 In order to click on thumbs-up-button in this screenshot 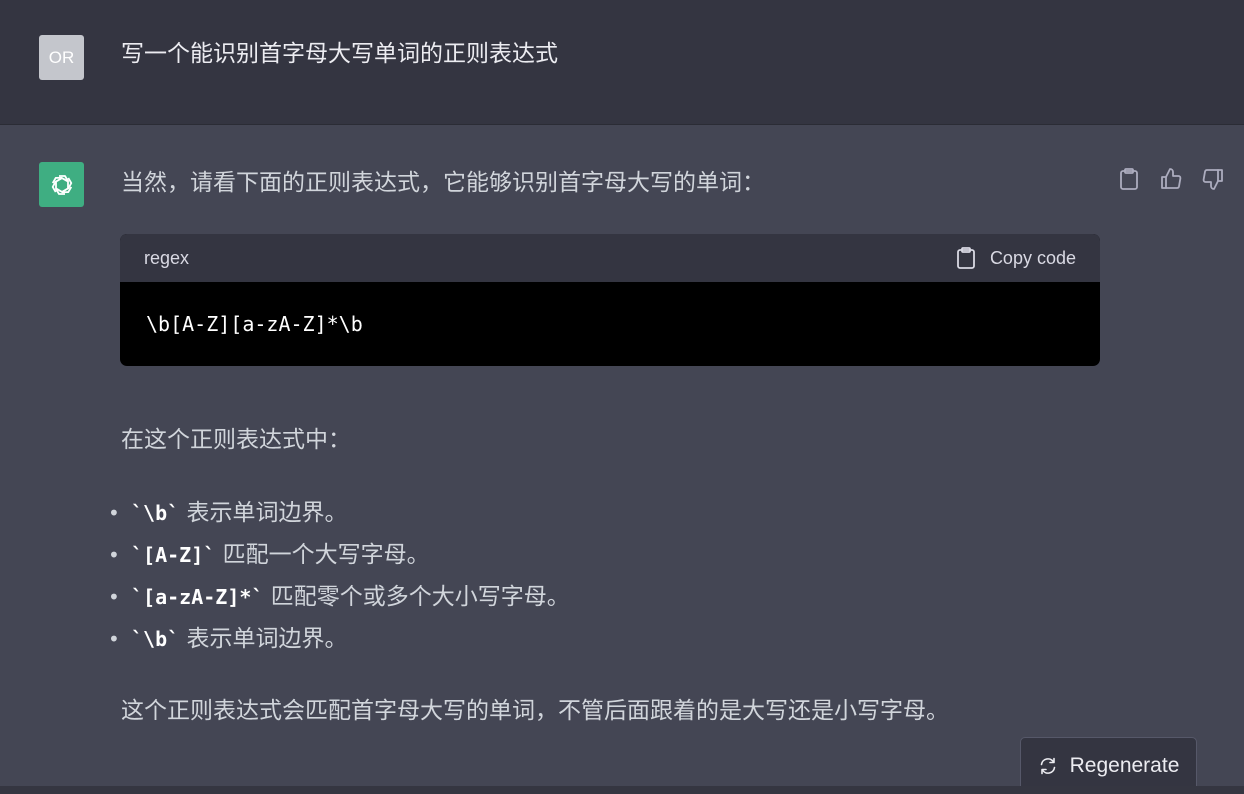, I will do `click(1171, 179)`.